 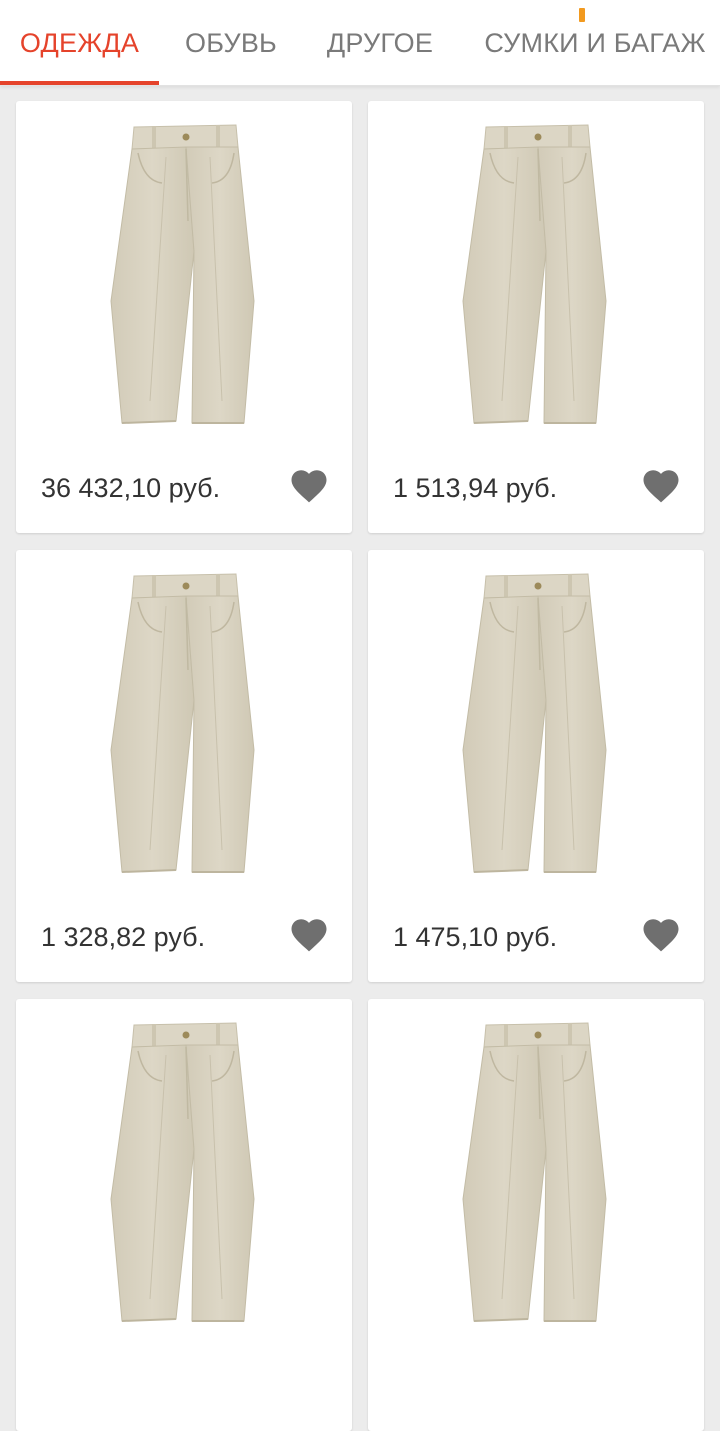 I want to click on product-card: 1 475,10 руб., so click(x=536, y=766).